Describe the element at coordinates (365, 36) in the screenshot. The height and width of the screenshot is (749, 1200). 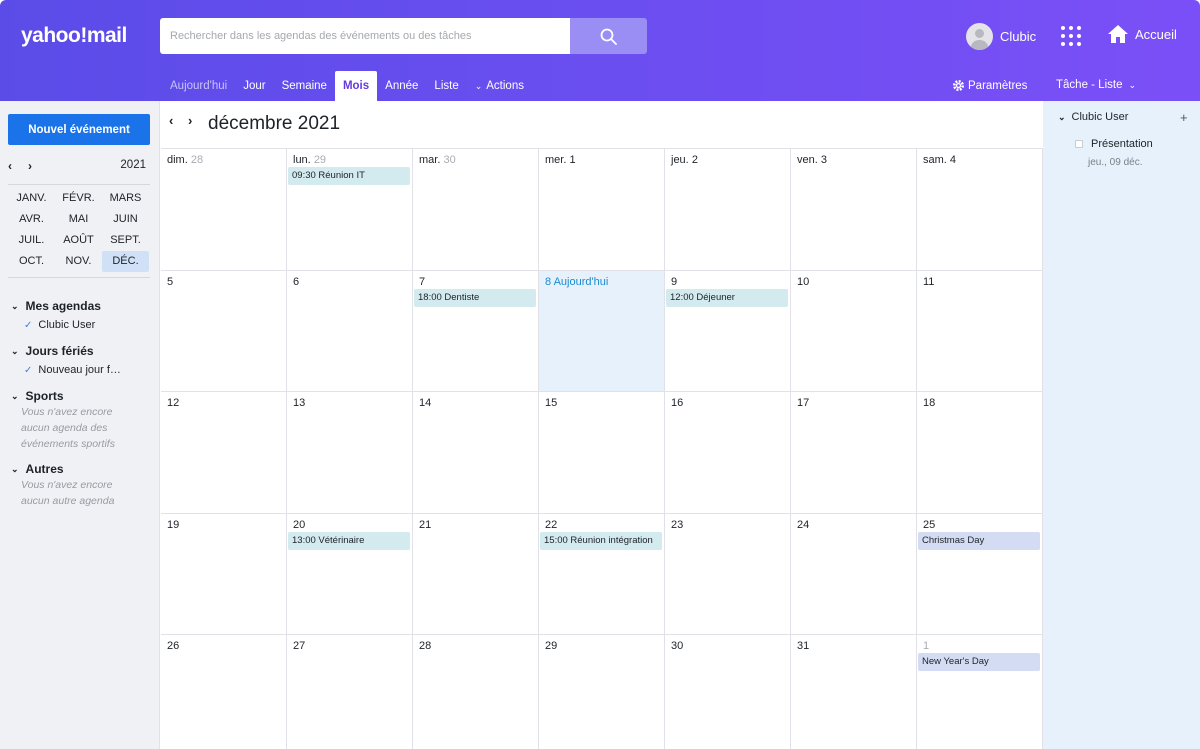
I see `search-input` at that location.